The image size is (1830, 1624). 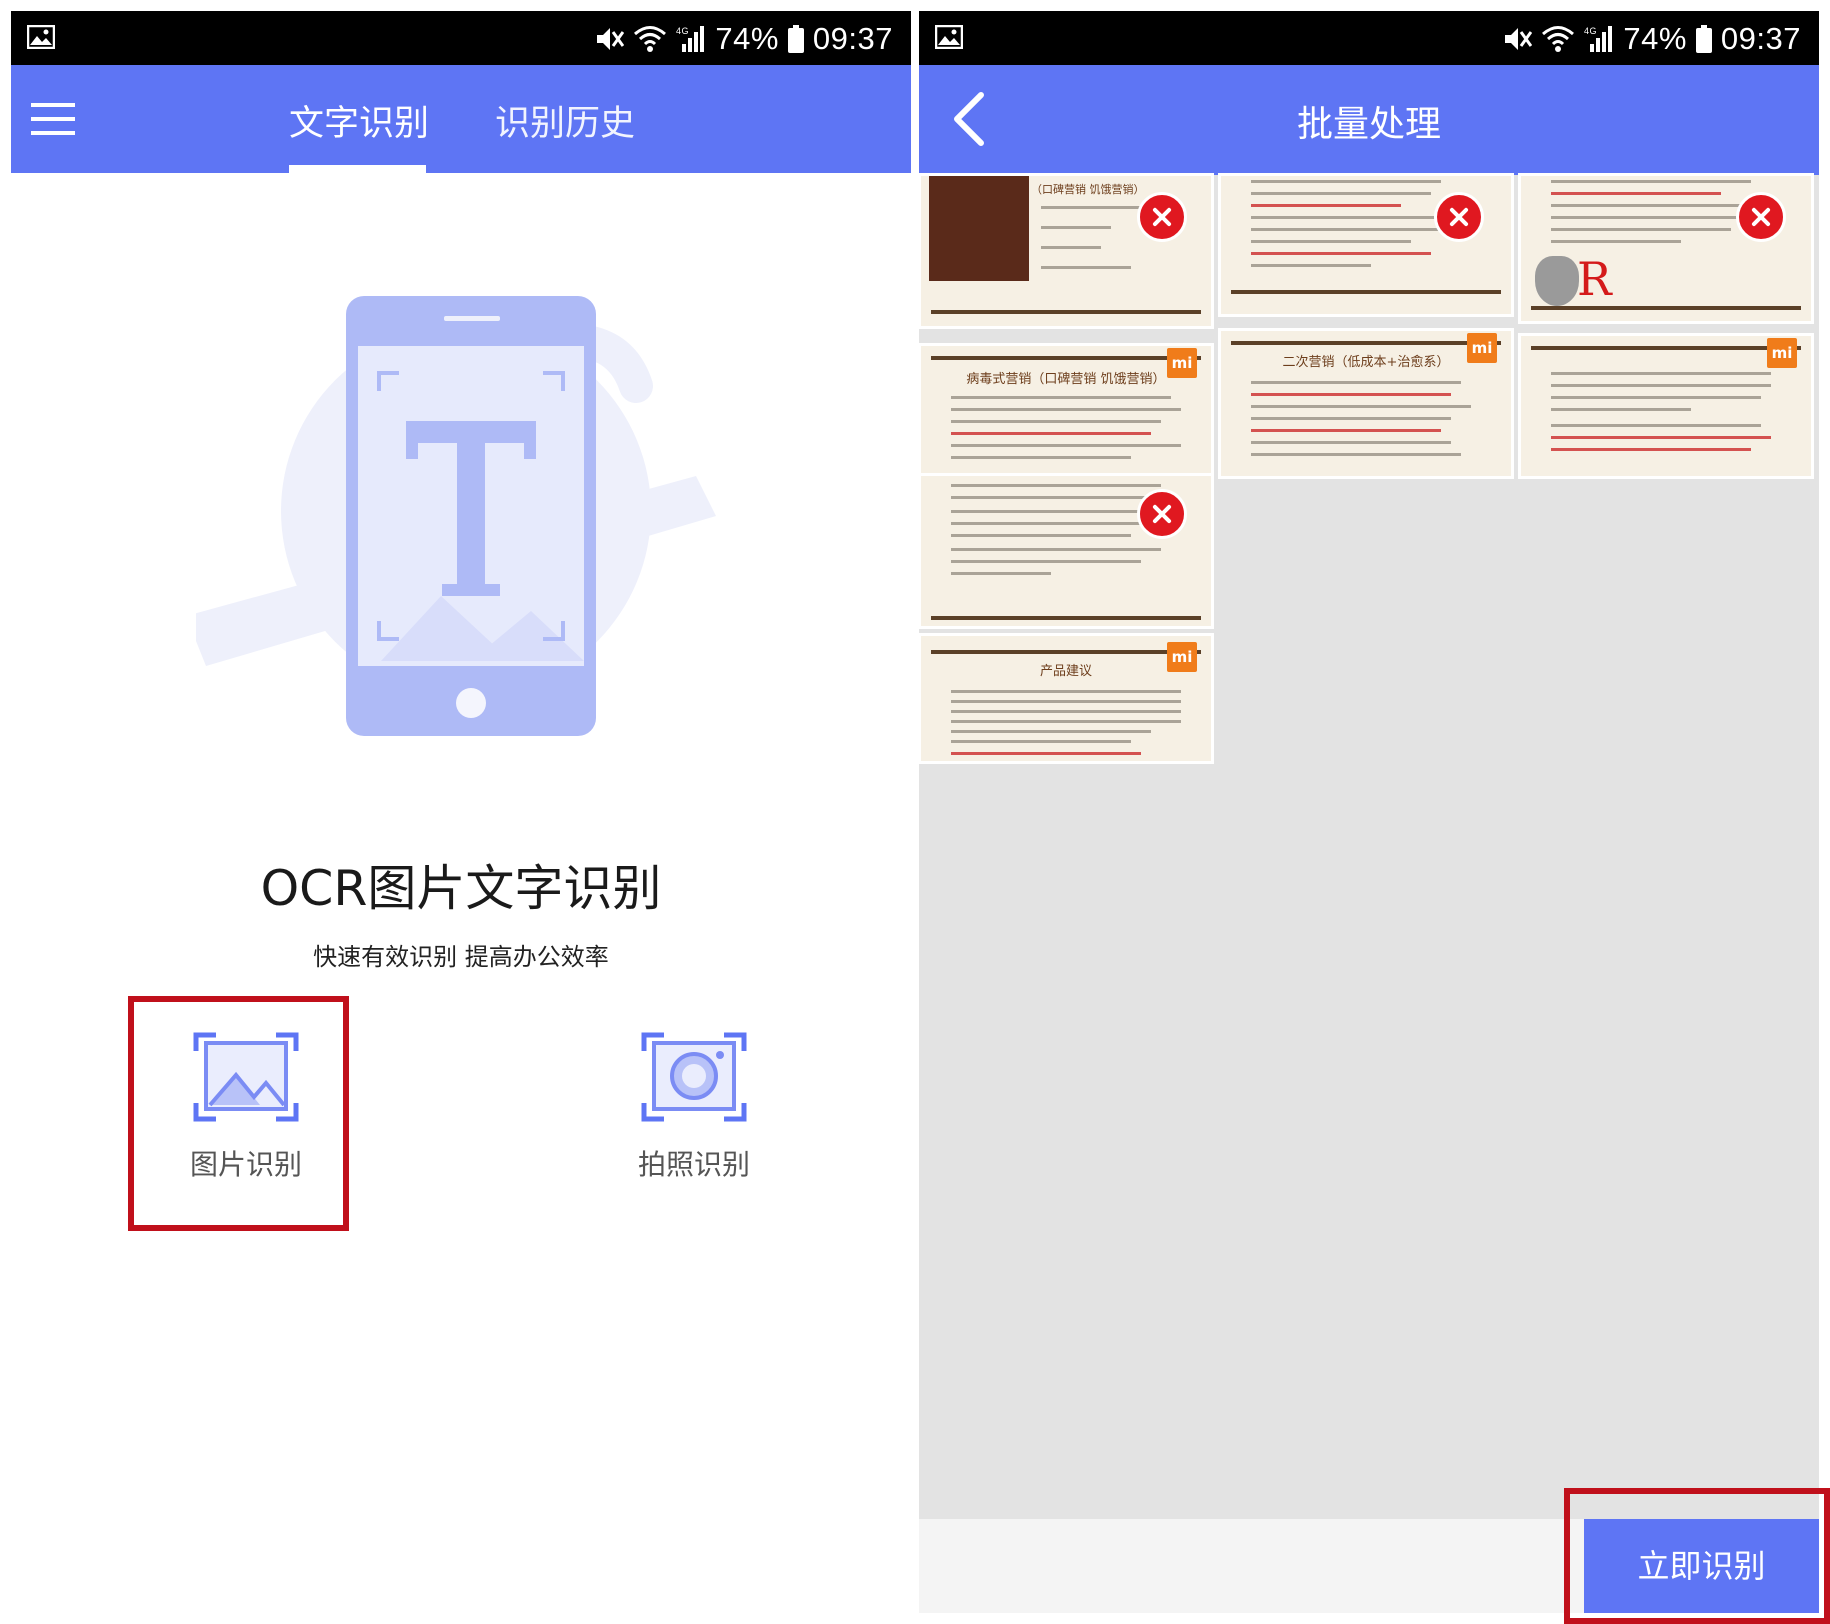 I want to click on tab-text-recognition: 文字识别, so click(x=359, y=120).